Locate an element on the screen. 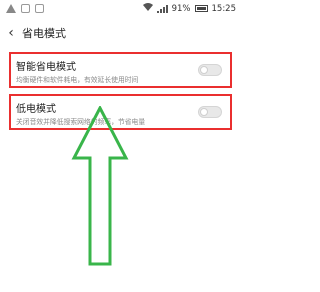  warning-icon is located at coordinates (11, 8).